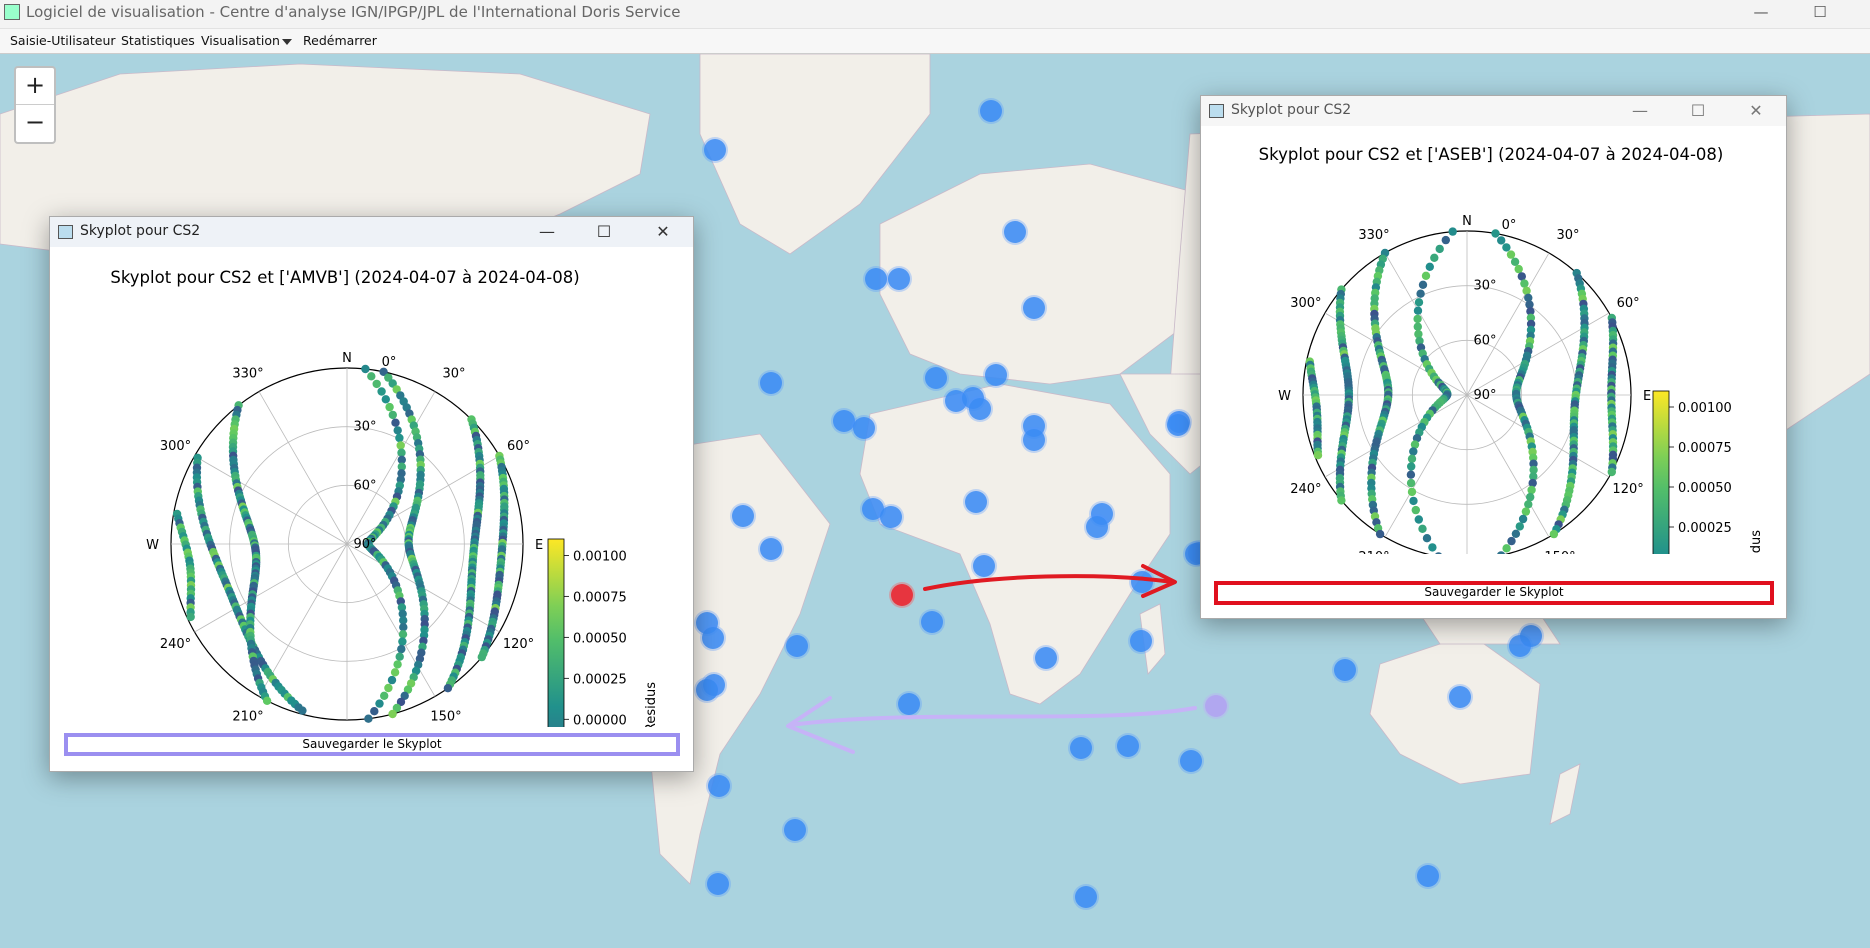 The image size is (1870, 948). What do you see at coordinates (140, 231) in the screenshot?
I see `skyplot-window-title: Skyplot pour CS2` at bounding box center [140, 231].